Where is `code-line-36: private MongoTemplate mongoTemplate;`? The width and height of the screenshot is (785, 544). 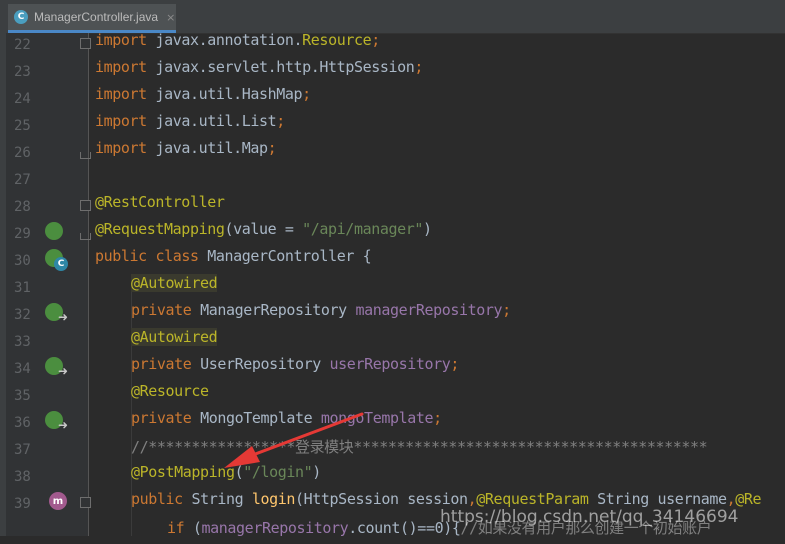
code-line-36: private MongoTemplate mongoTemplate; is located at coordinates (286, 422).